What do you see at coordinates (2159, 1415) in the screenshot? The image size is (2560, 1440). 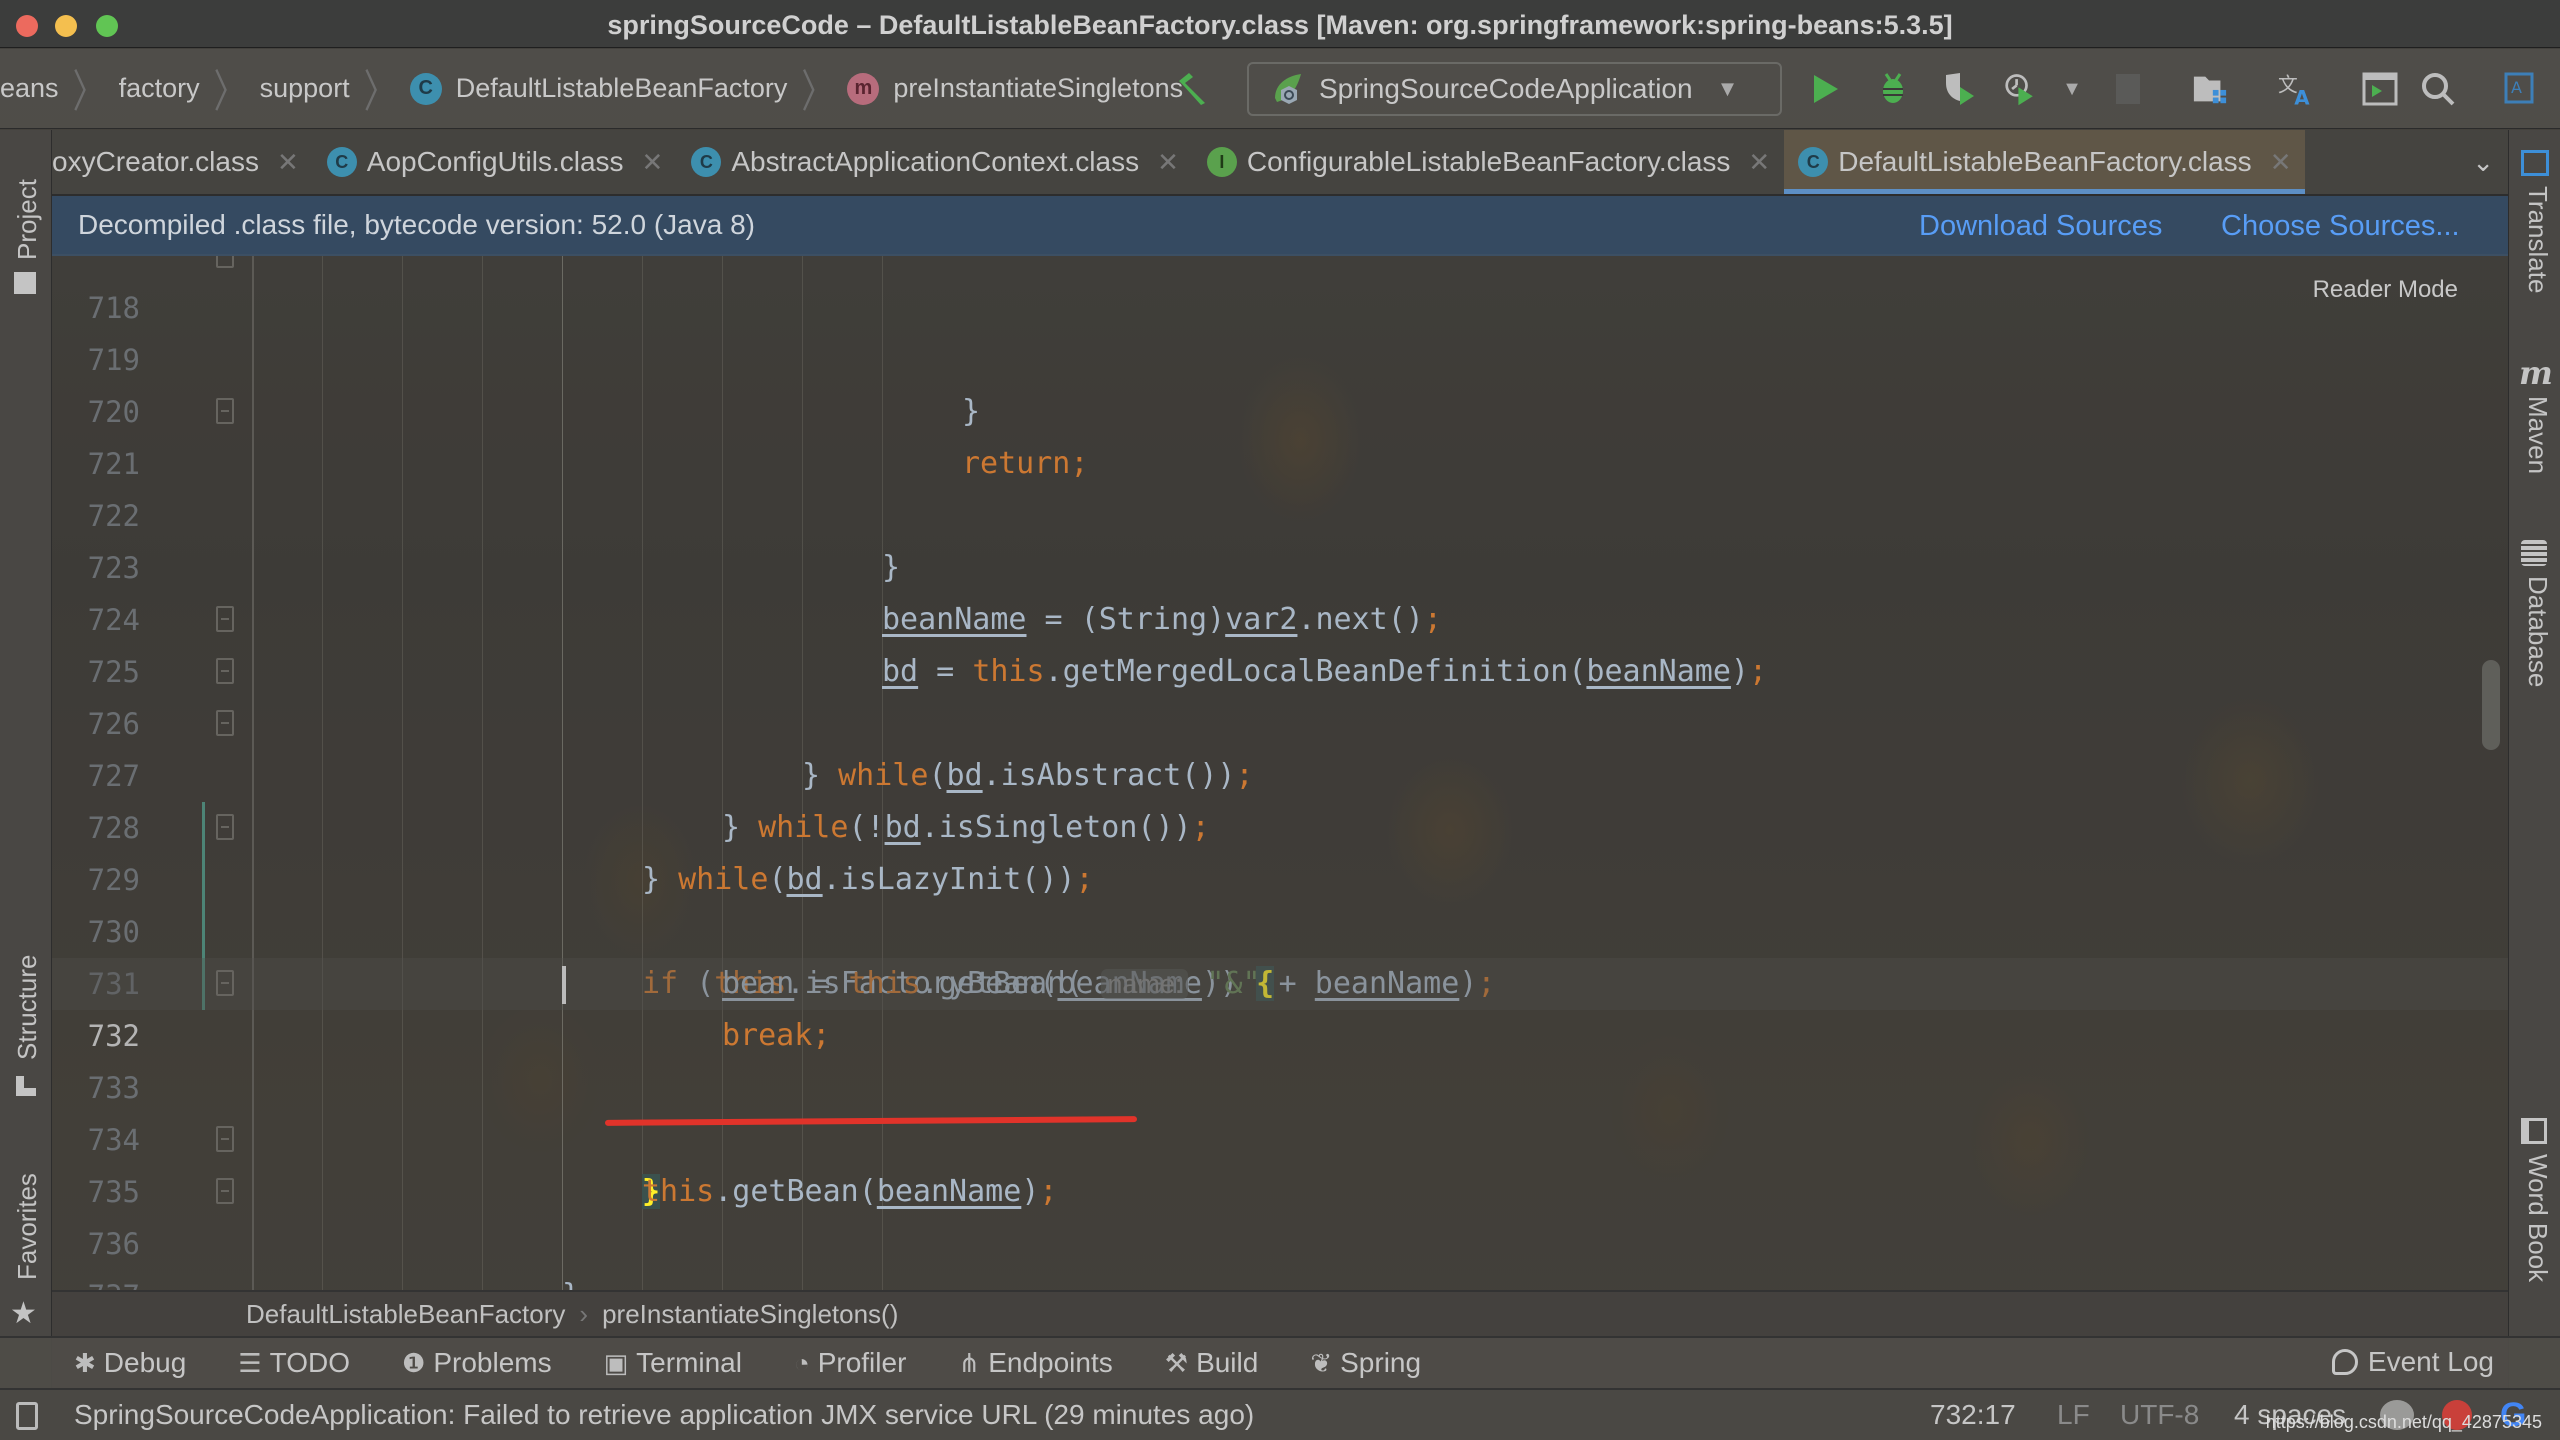 I see `file-encoding: UTF-8` at bounding box center [2159, 1415].